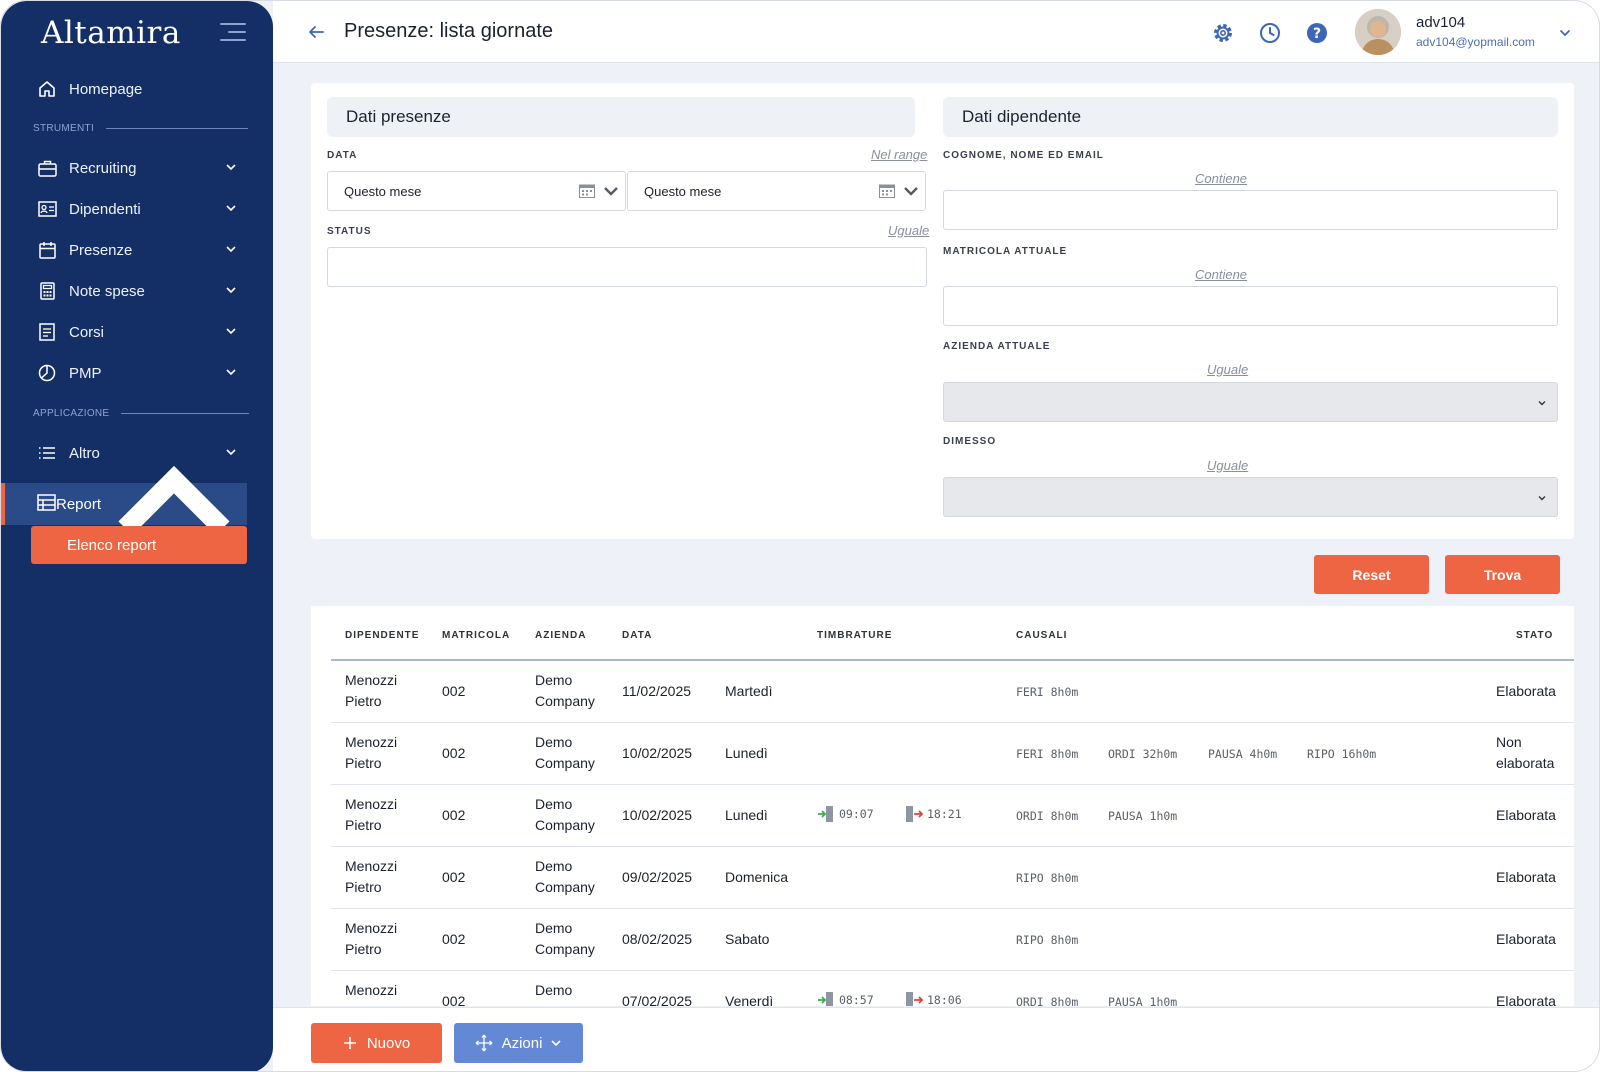 The height and width of the screenshot is (1072, 1600). Describe the element at coordinates (854, 635) in the screenshot. I see `column-header-timbrature: TIMBRATURE` at that location.